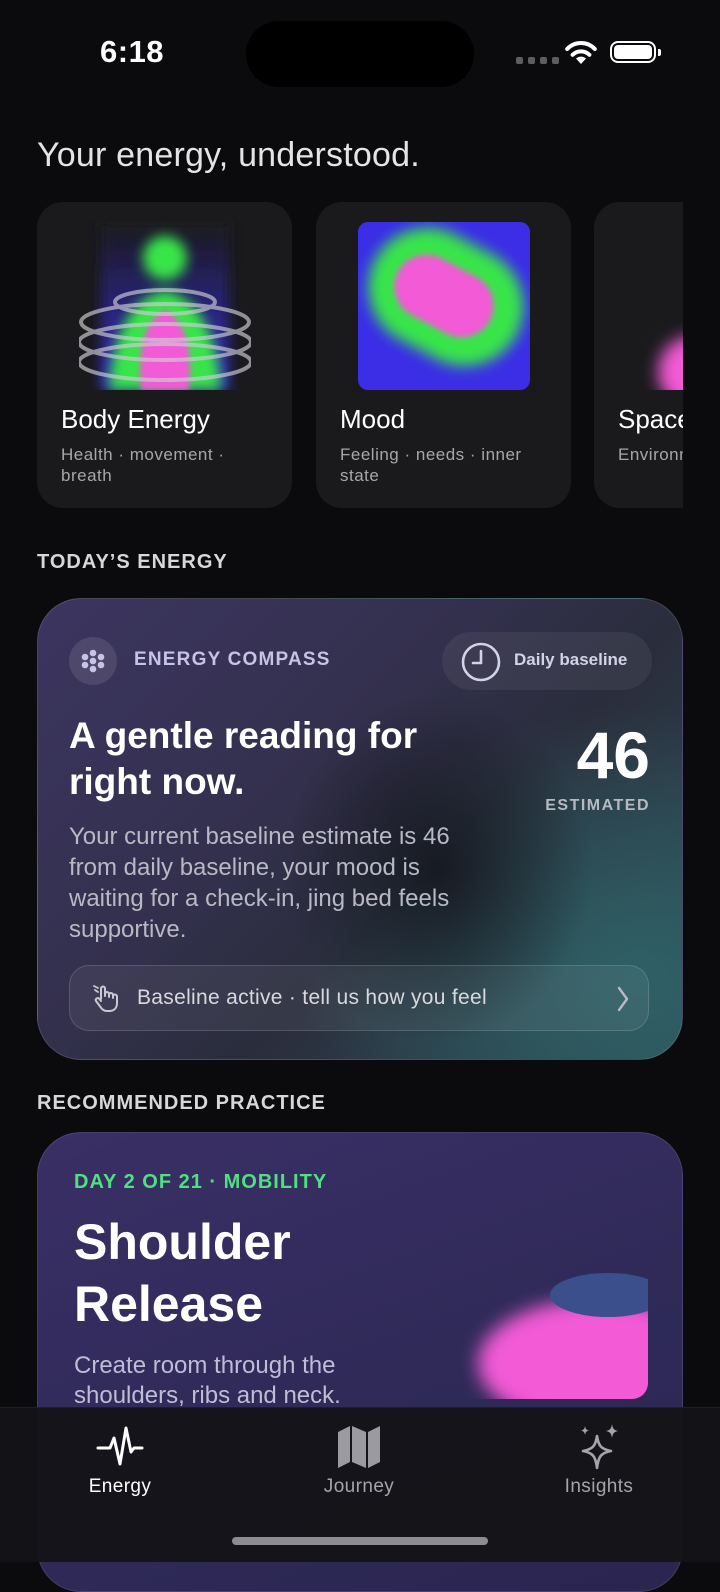 Image resolution: width=720 pixels, height=1592 pixels. I want to click on mood-illustration, so click(444, 306).